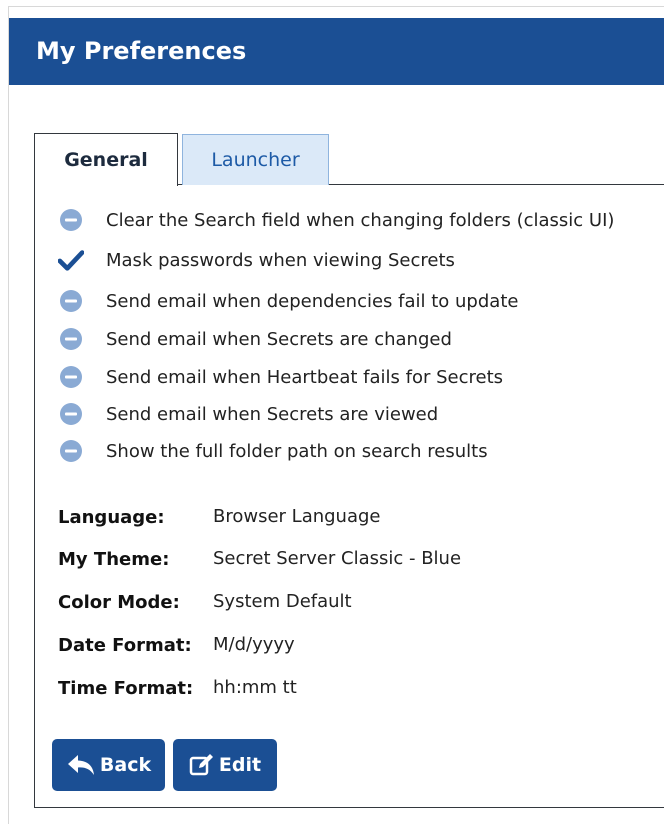  What do you see at coordinates (201, 765) in the screenshot?
I see `edit-icon` at bounding box center [201, 765].